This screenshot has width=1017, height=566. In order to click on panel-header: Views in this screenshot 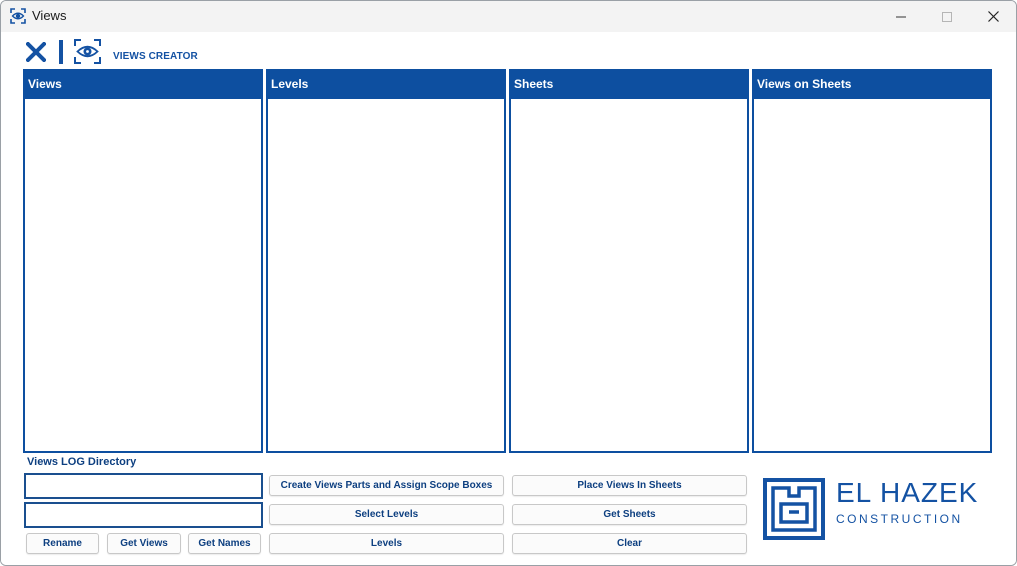, I will do `click(143, 86)`.